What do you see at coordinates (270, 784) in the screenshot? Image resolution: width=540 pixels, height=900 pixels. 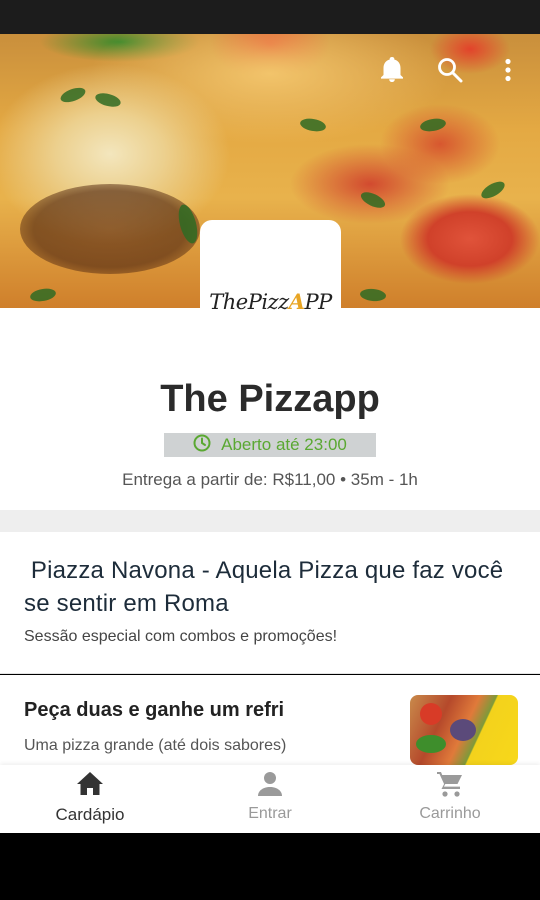 I see `person-icon` at bounding box center [270, 784].